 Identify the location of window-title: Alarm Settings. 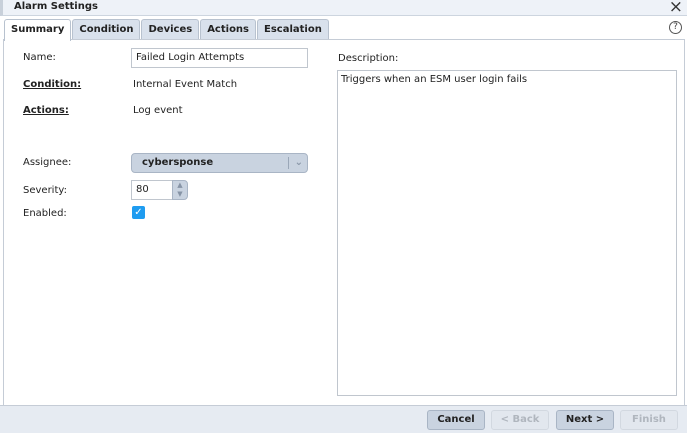
(56, 6).